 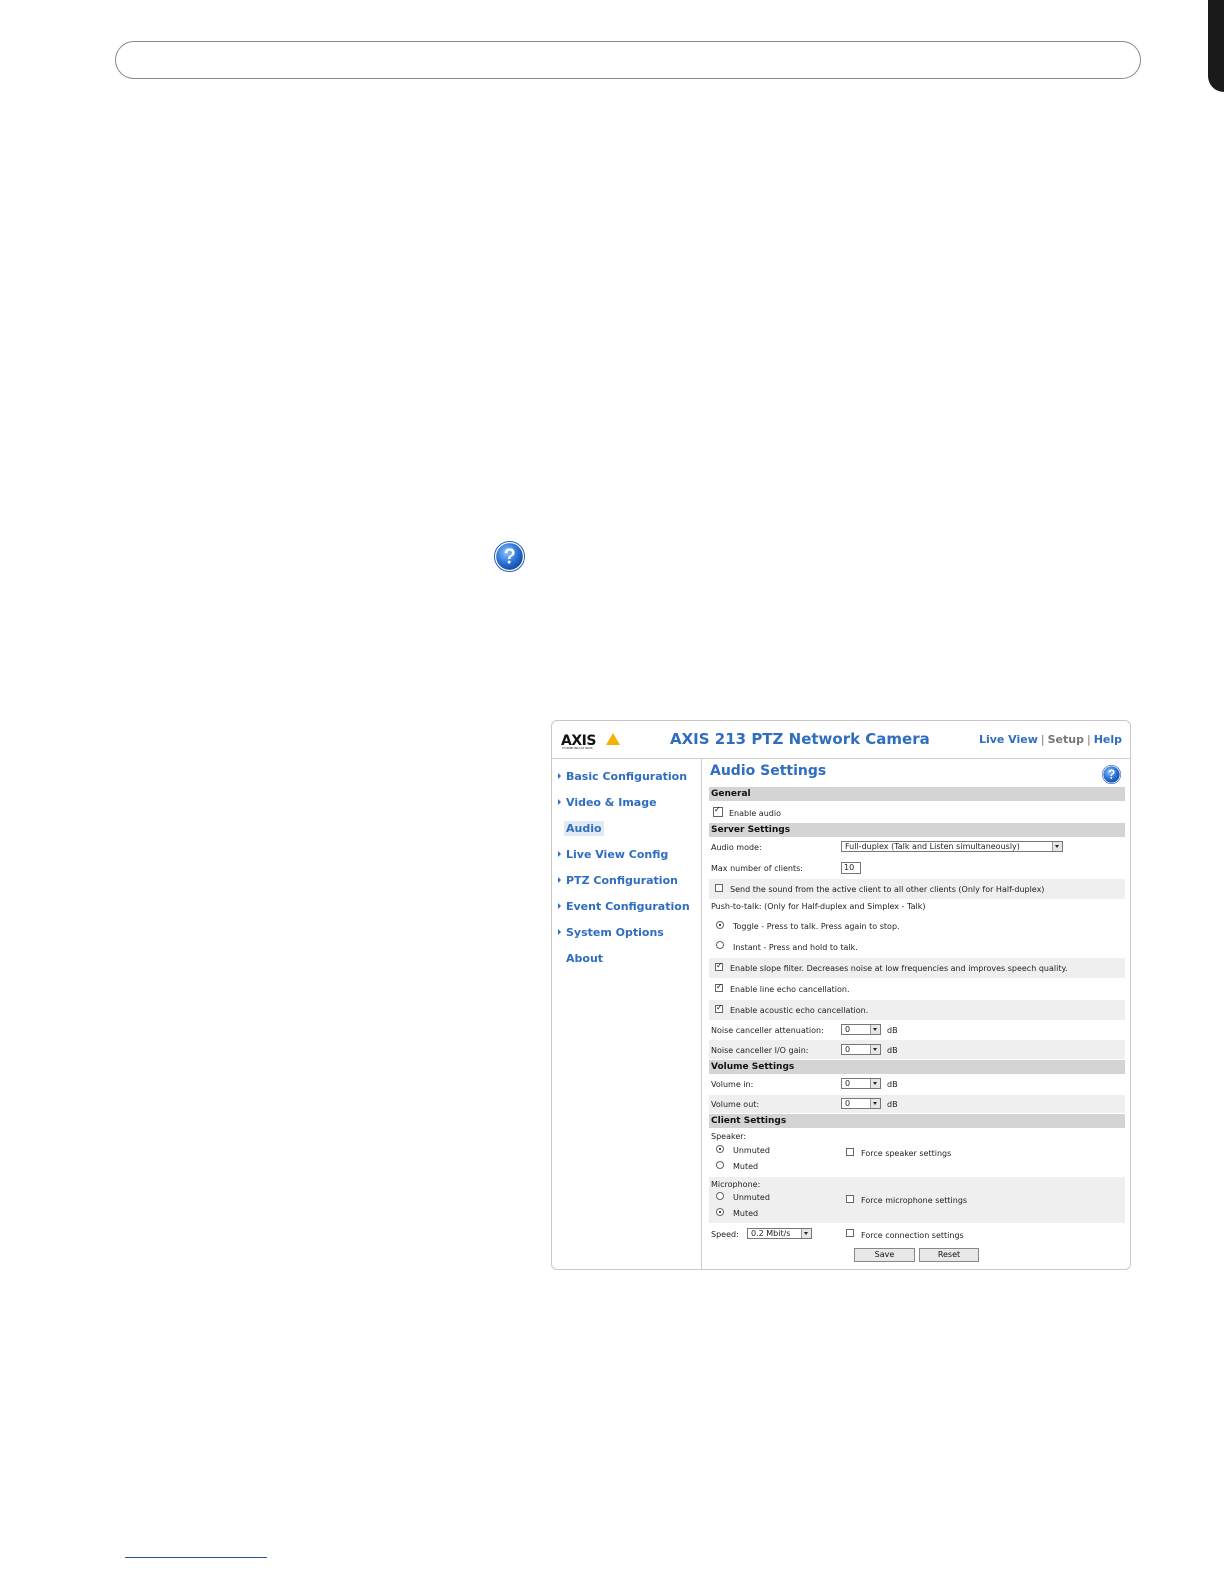 I want to click on logo-triangle-icon, so click(x=613, y=739).